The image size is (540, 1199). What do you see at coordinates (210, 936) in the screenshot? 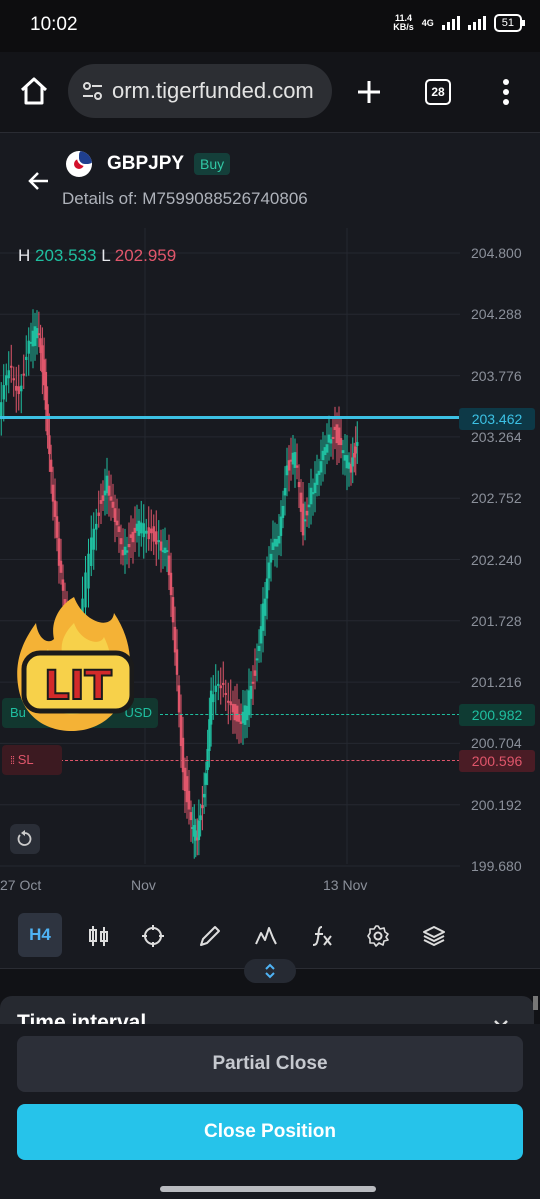
I see `pencil-icon` at bounding box center [210, 936].